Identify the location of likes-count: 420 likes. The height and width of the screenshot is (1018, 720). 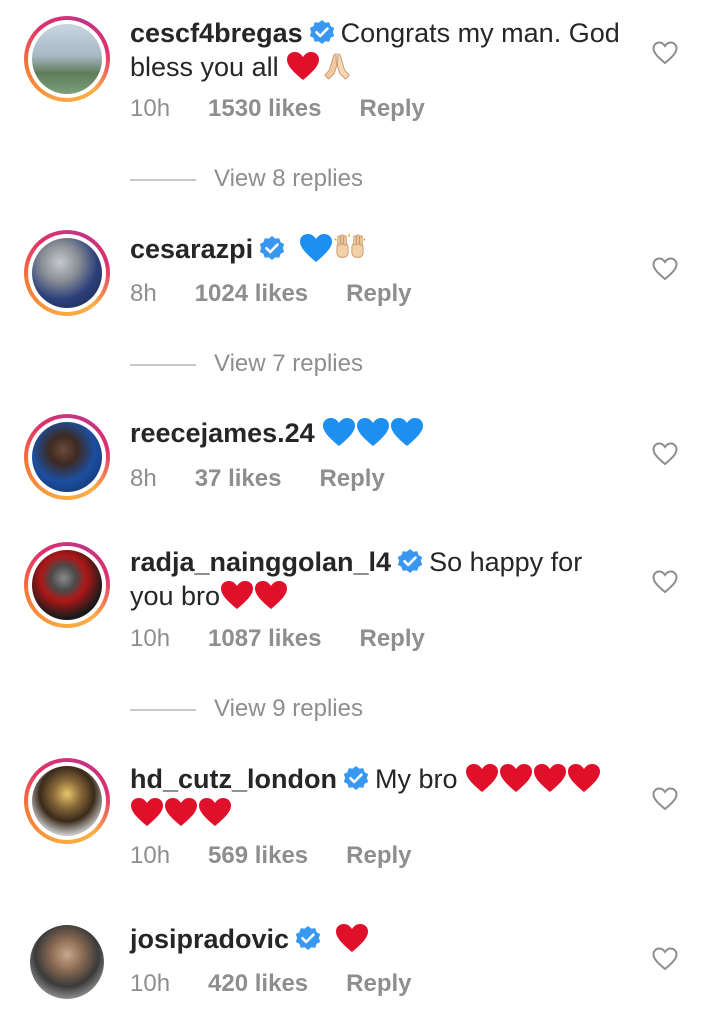
(258, 983).